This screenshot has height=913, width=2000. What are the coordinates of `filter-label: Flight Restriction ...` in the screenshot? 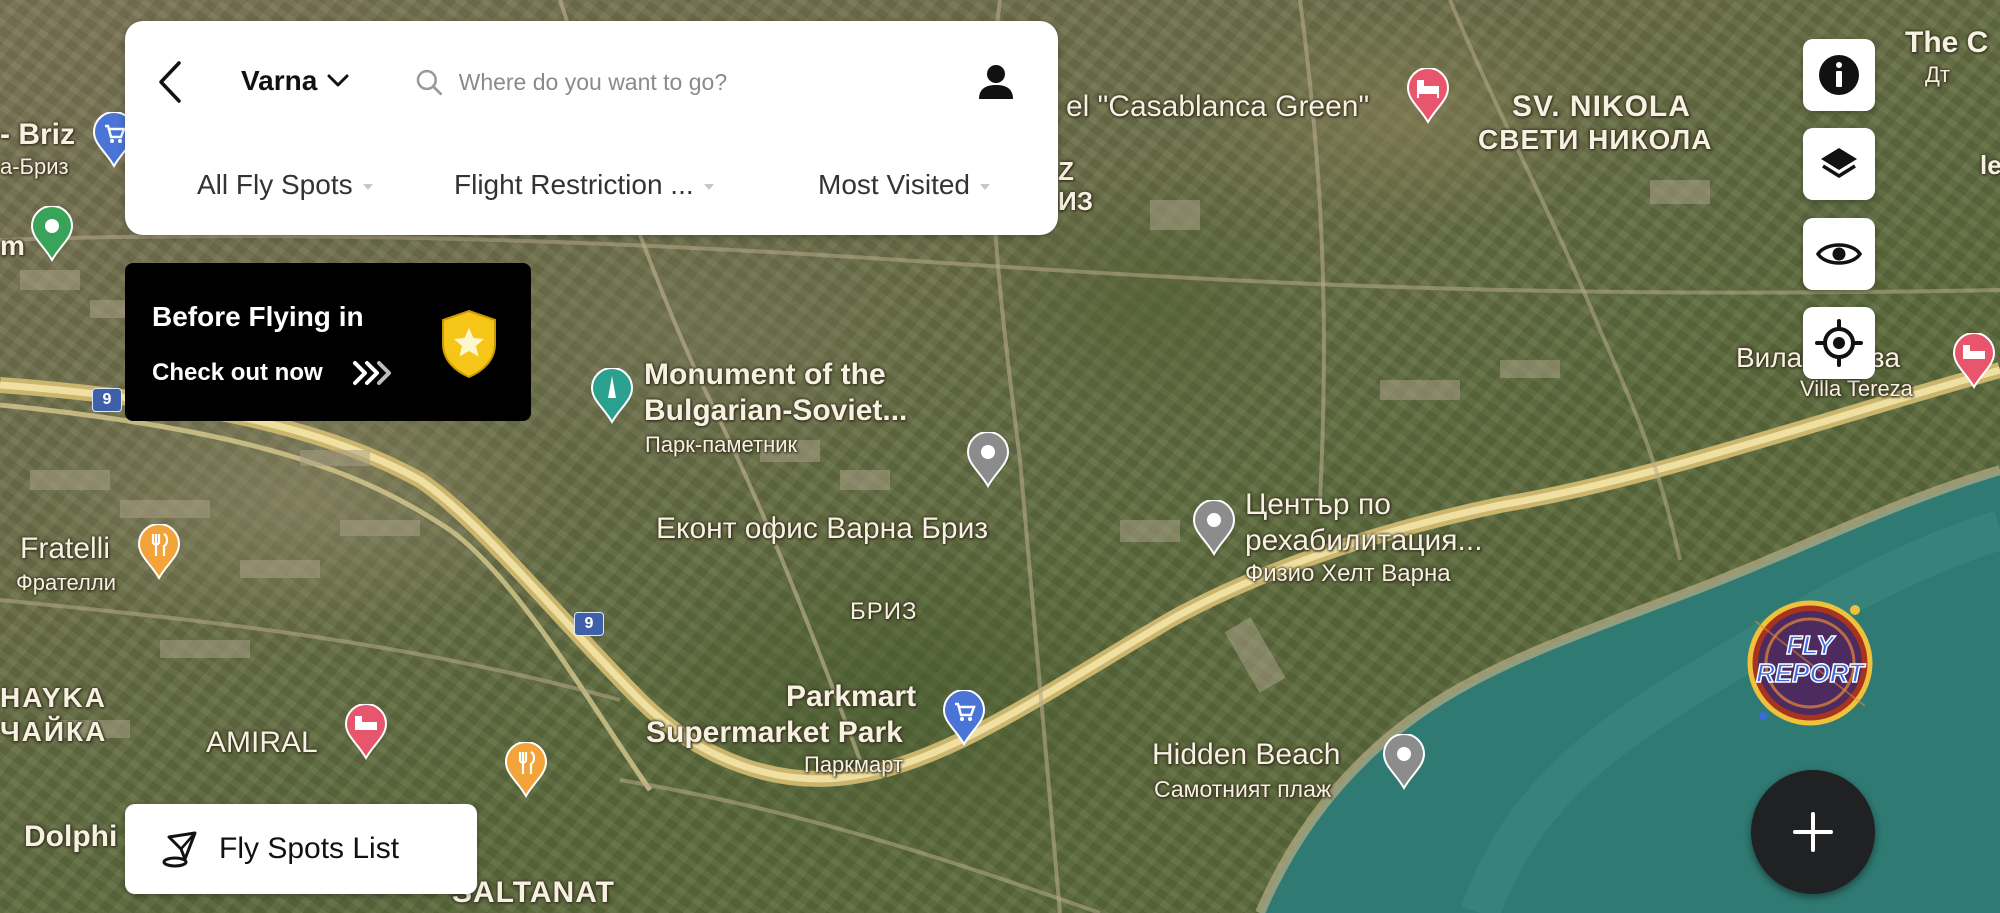 It's located at (574, 184).